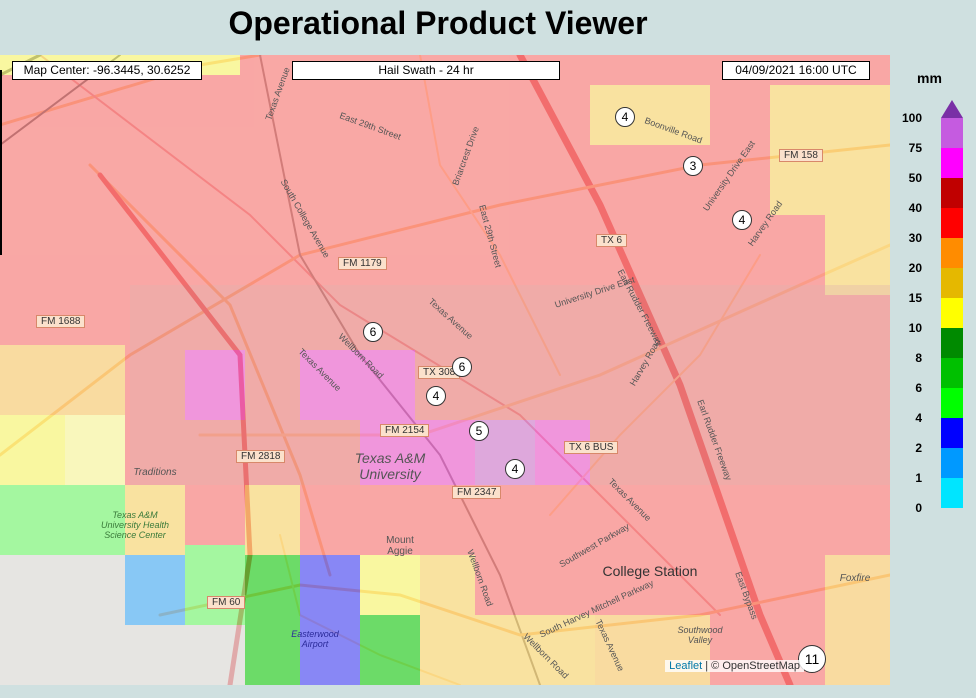 The height and width of the screenshot is (698, 976). Describe the element at coordinates (915, 238) in the screenshot. I see `legend-label: 30` at that location.